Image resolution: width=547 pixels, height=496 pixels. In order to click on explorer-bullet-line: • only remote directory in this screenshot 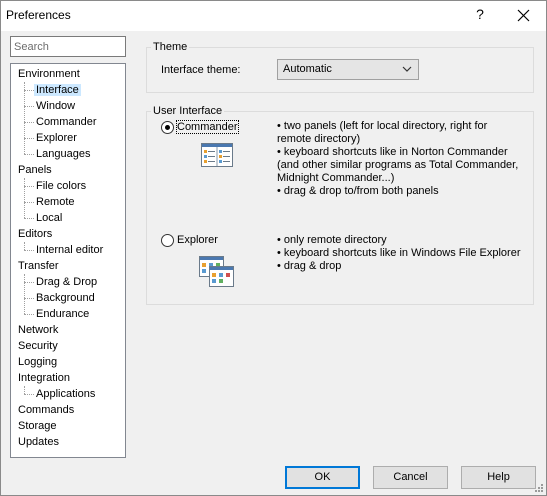, I will do `click(332, 240)`.